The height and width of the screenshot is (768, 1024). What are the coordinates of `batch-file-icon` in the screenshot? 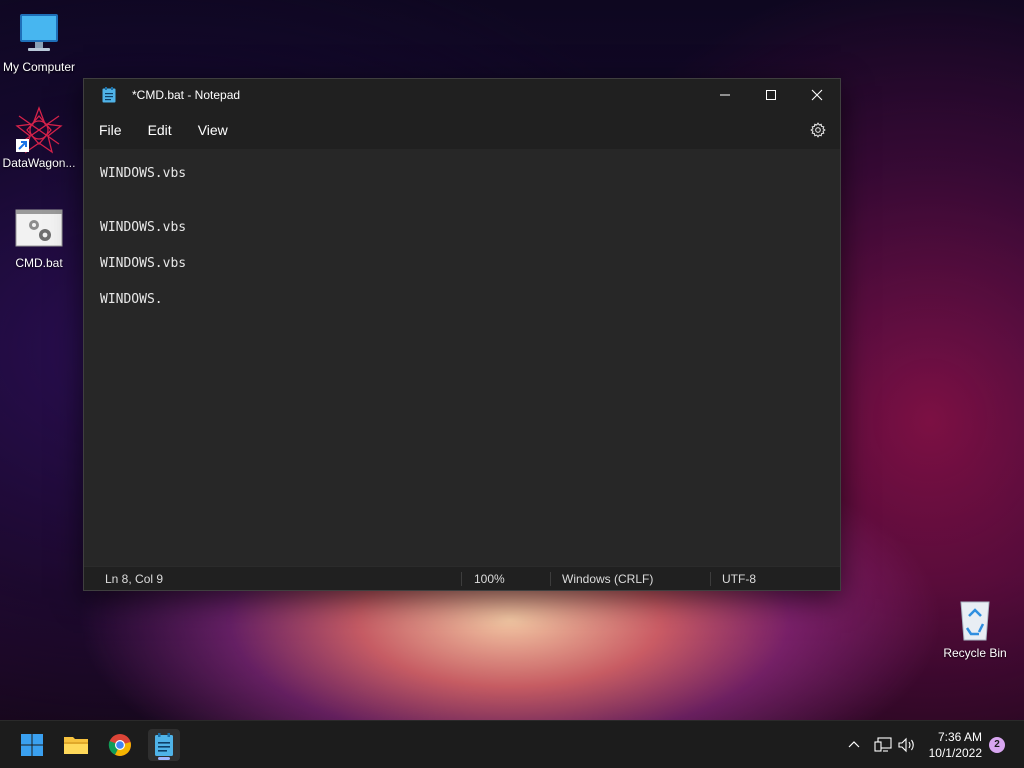 It's located at (39, 230).